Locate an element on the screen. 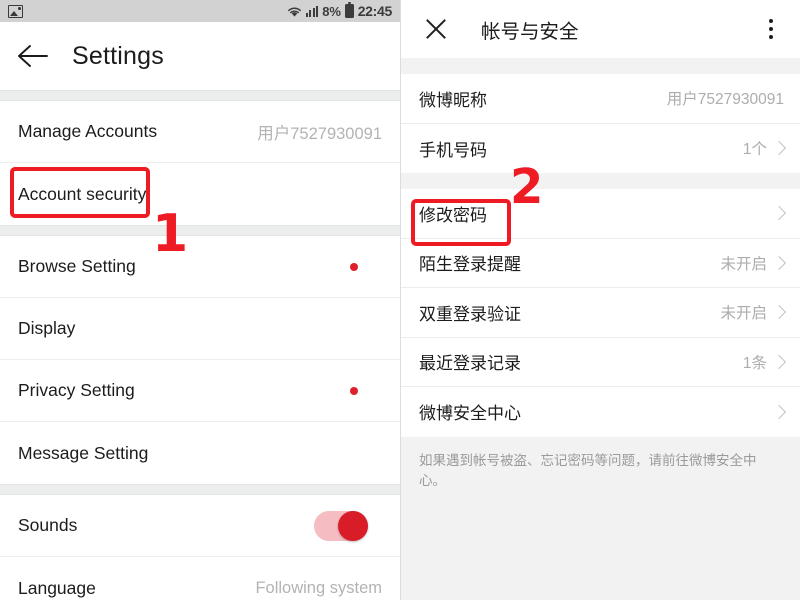 The width and height of the screenshot is (800, 600). sounds-toggle is located at coordinates (341, 525).